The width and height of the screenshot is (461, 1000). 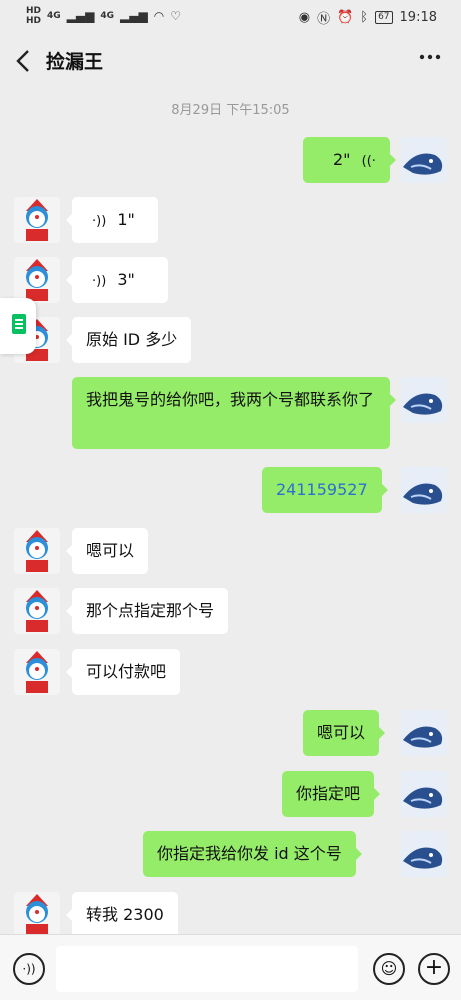 What do you see at coordinates (364, 17) in the screenshot?
I see `bluetooth-icon: ᛒ` at bounding box center [364, 17].